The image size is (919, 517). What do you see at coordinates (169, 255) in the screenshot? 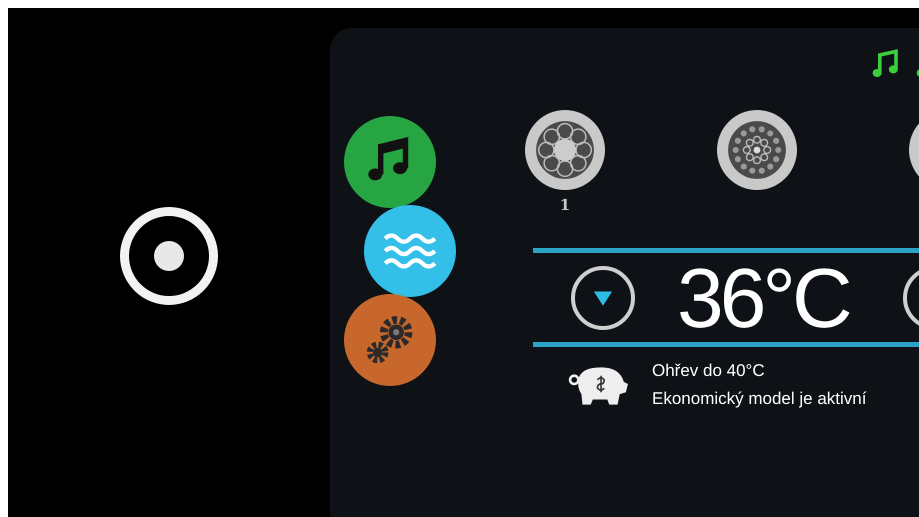
I see `home-button` at bounding box center [169, 255].